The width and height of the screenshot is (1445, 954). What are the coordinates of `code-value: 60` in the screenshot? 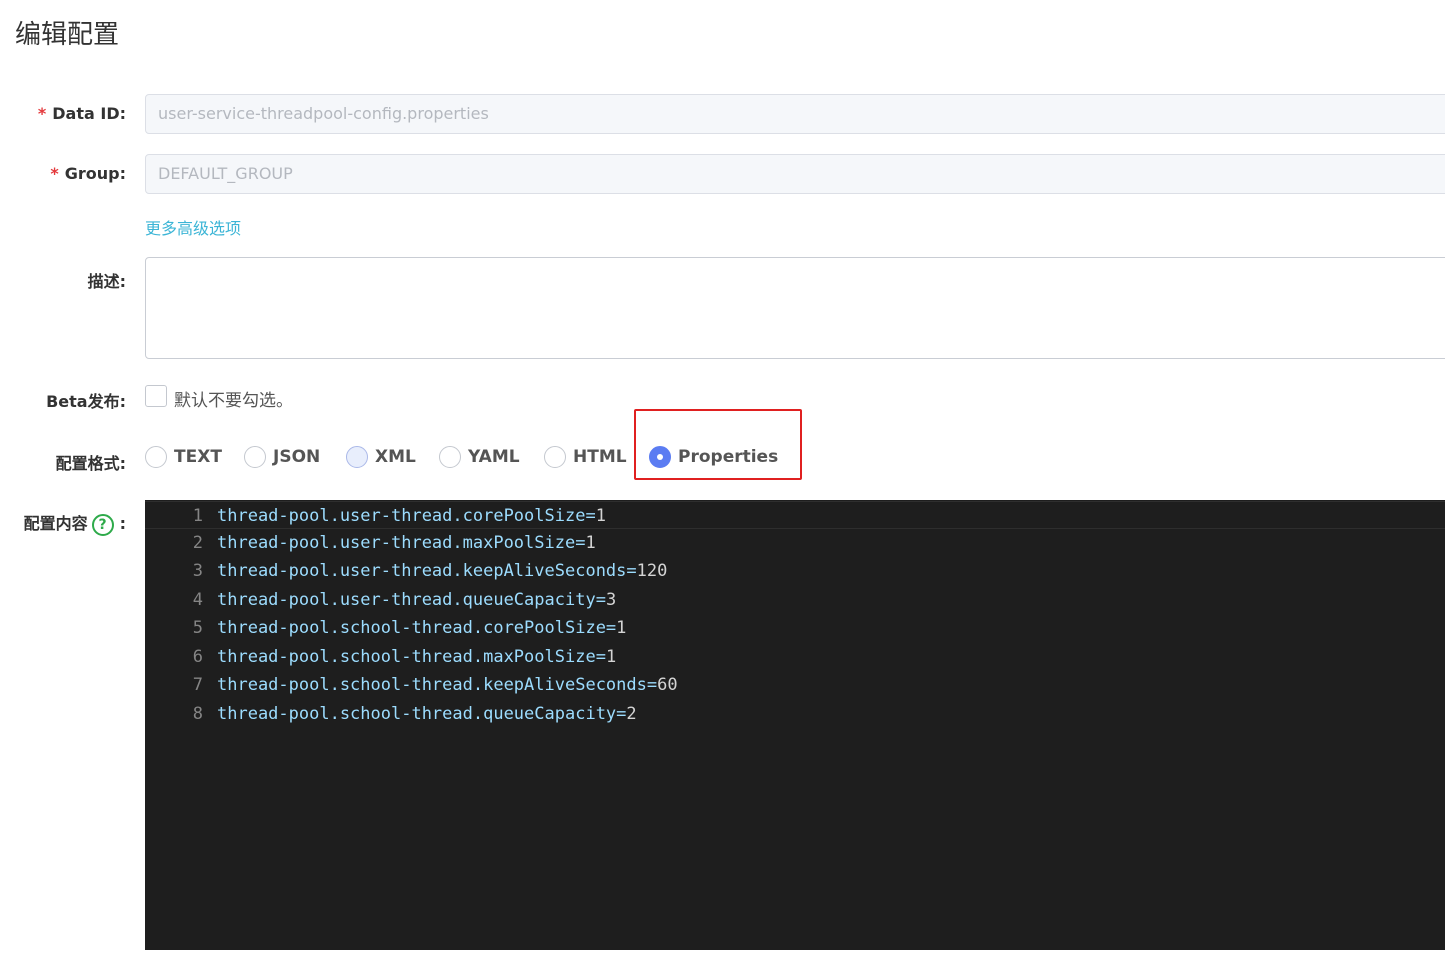 It's located at (667, 685).